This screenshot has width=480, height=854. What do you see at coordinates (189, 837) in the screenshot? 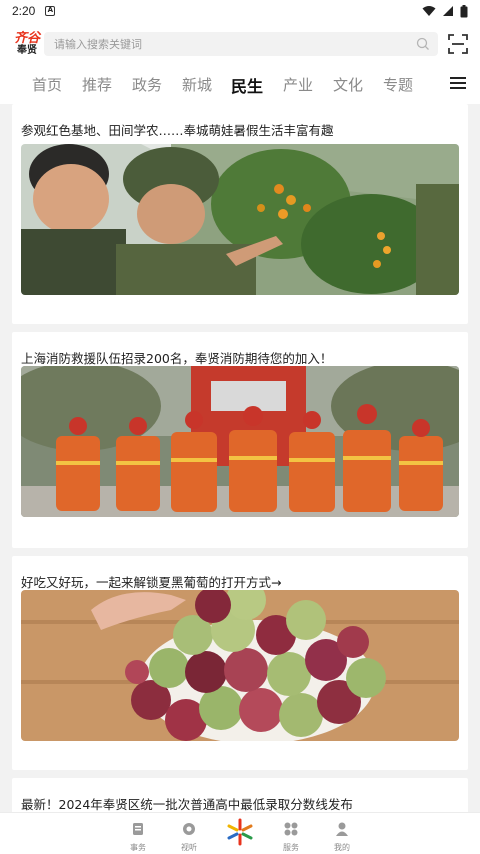
I see `nav-media: 视听` at bounding box center [189, 837].